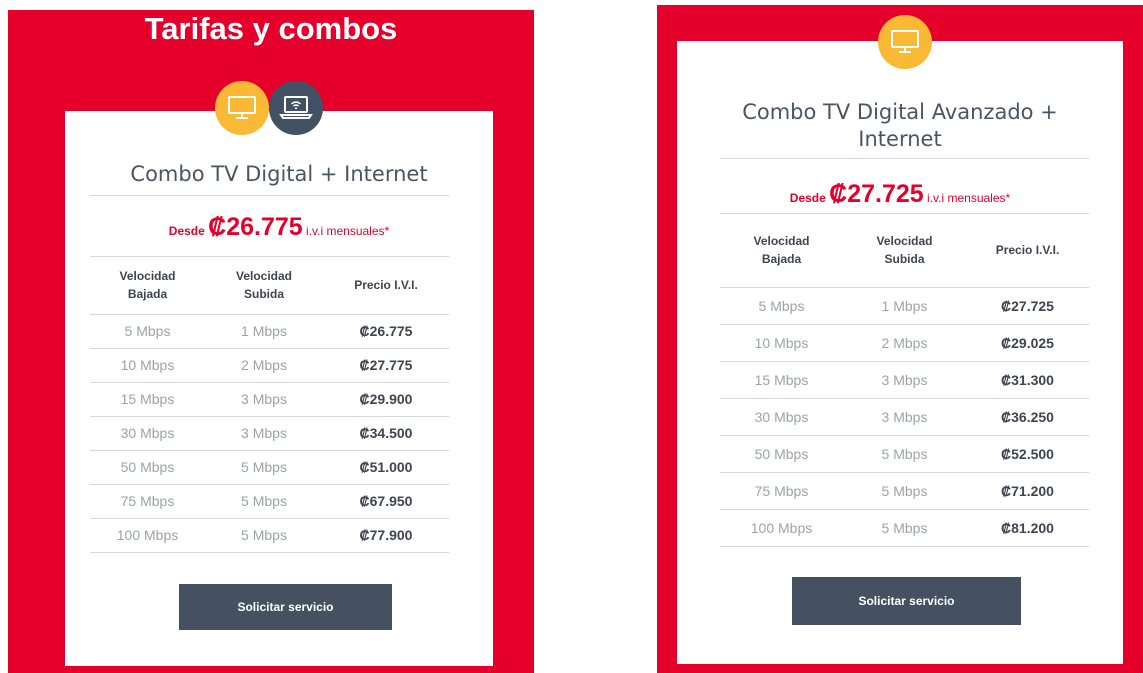 The height and width of the screenshot is (673, 1143). I want to click on table-row: 10 Mbps 2 Mbps ₡29.025, so click(904, 343).